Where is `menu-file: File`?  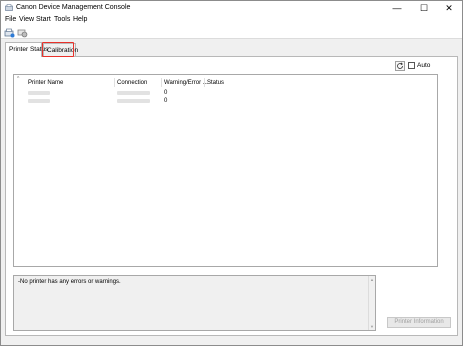
menu-file: File is located at coordinates (10, 19).